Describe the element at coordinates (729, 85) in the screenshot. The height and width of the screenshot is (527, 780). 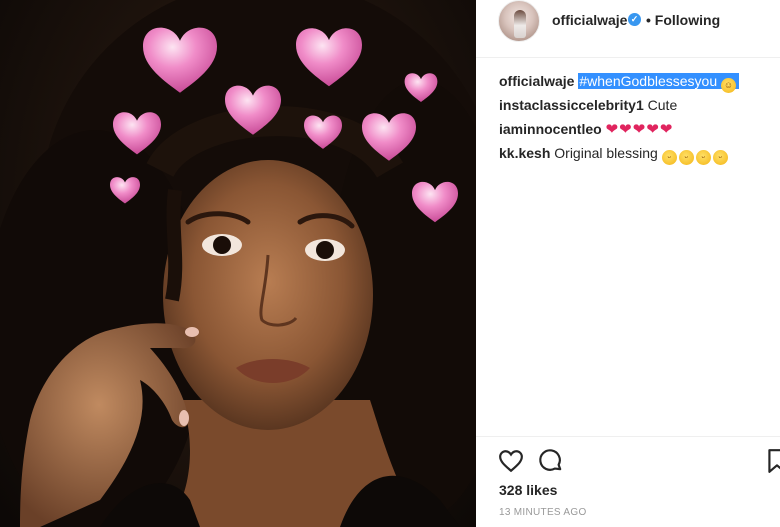
I see `smiling-face-with-hearts-emoji-icon: ☺` at that location.